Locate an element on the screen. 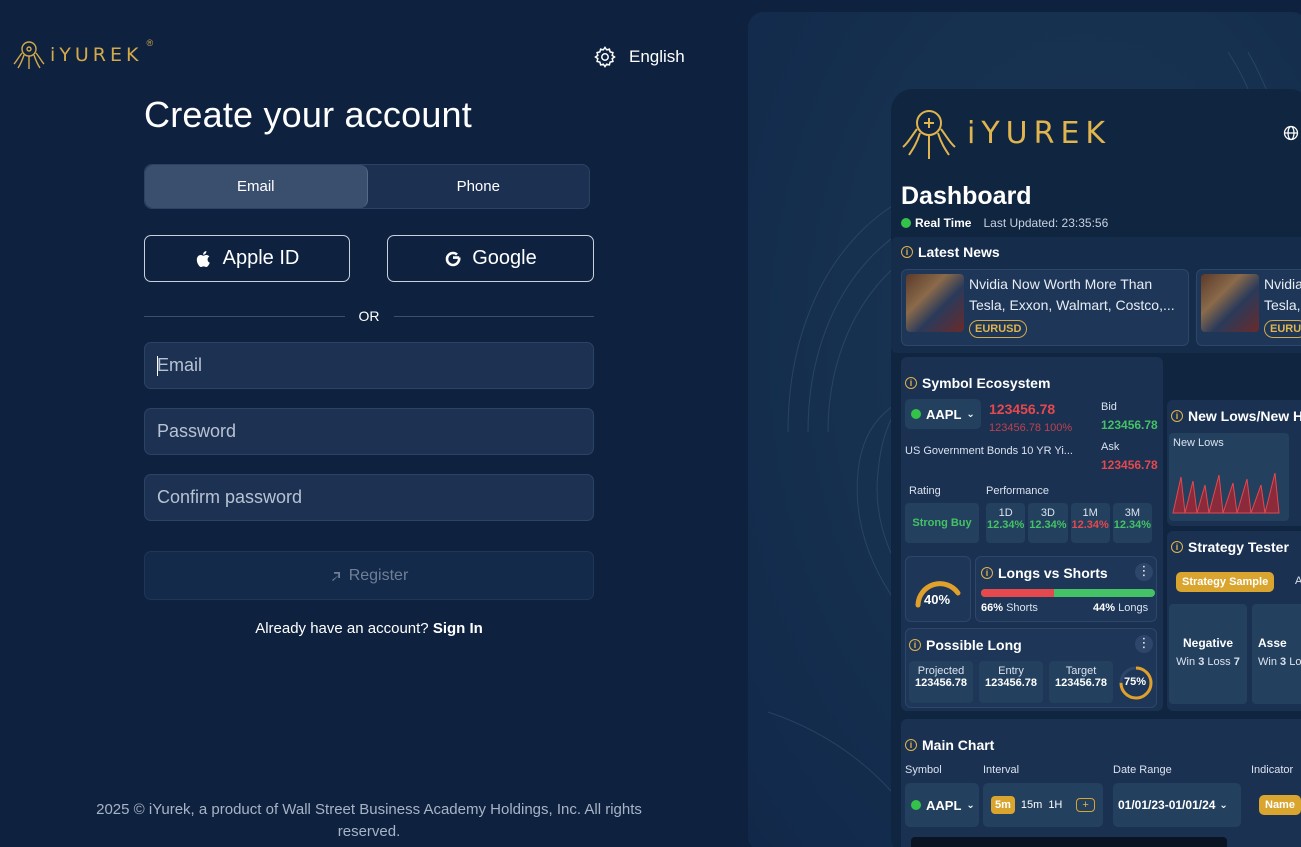 The image size is (1301, 847). entry-label: Entry is located at coordinates (1011, 671).